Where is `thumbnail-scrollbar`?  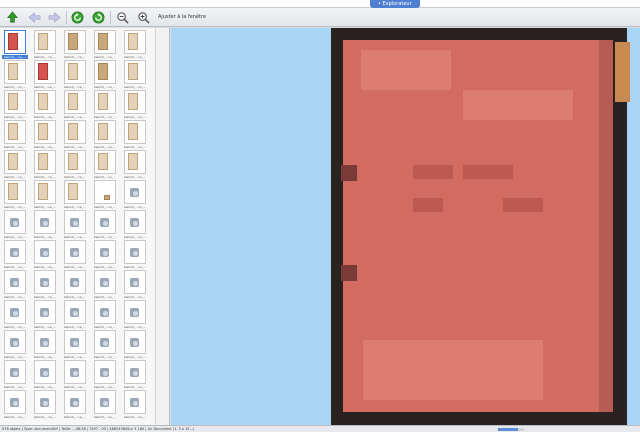
thumbnail-scrollbar is located at coordinates (162, 226).